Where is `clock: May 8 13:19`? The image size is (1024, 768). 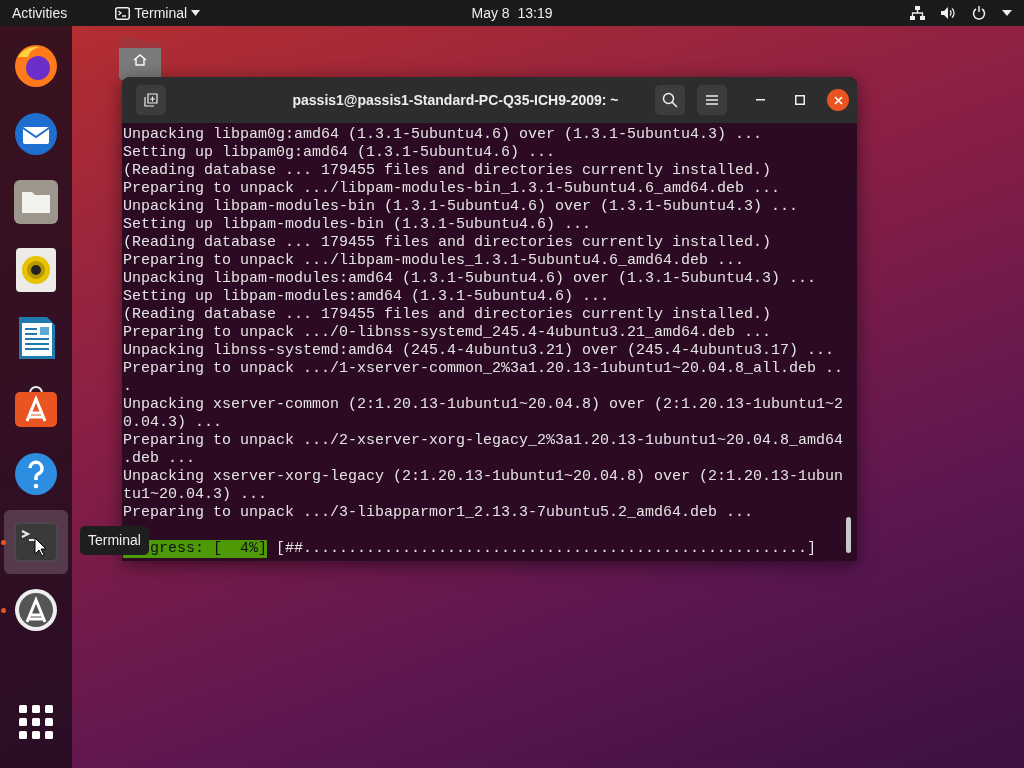
clock: May 8 13:19 is located at coordinates (512, 13).